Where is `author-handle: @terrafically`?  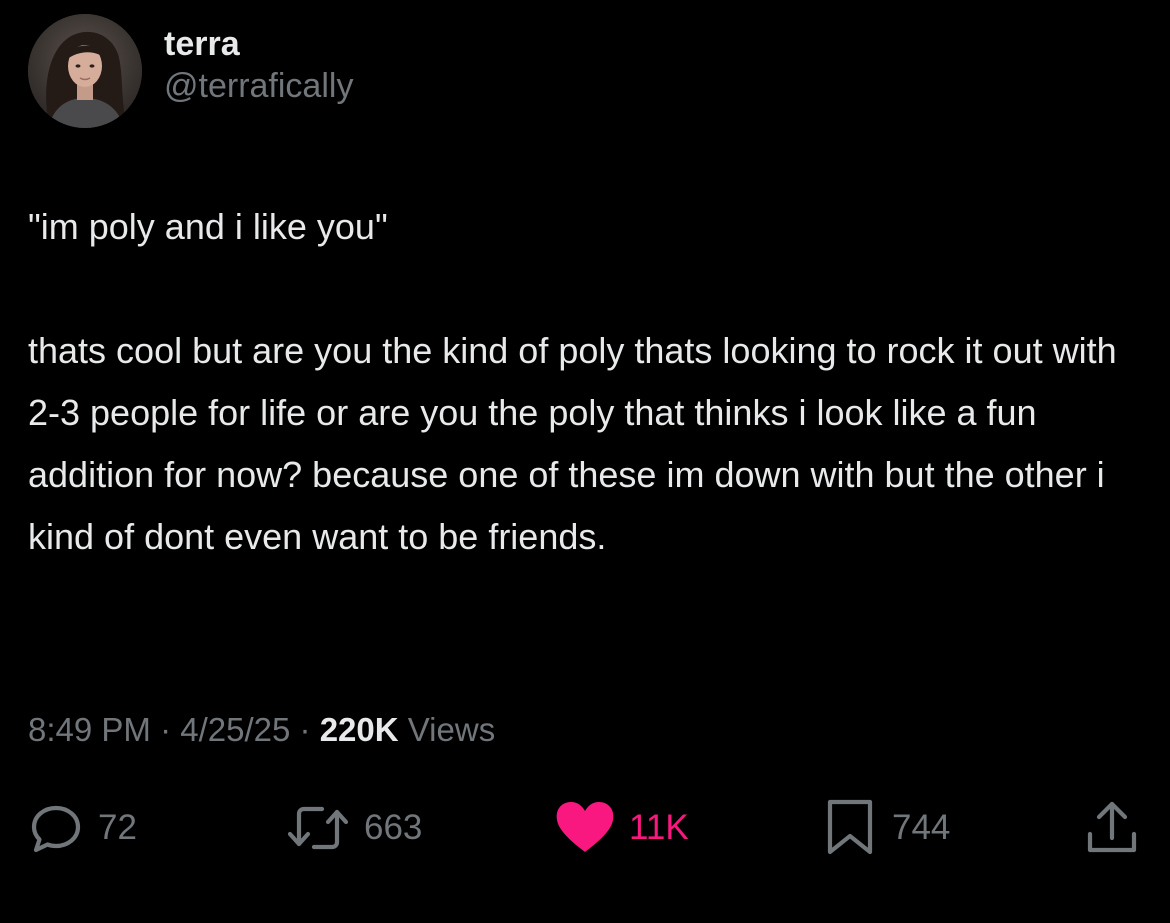
author-handle: @terrafically is located at coordinates (258, 86).